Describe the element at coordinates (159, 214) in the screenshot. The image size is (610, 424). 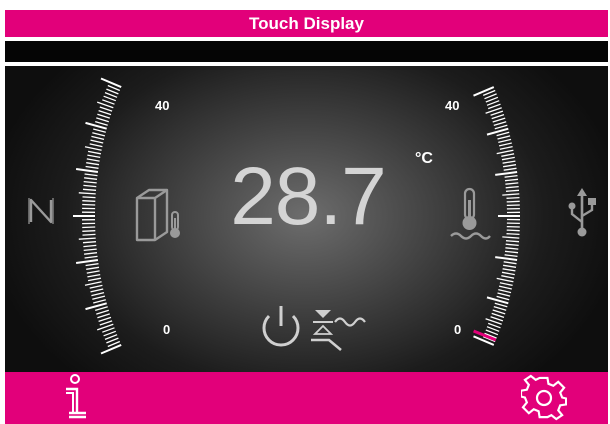
I see `enclosure-temperature-icon` at that location.